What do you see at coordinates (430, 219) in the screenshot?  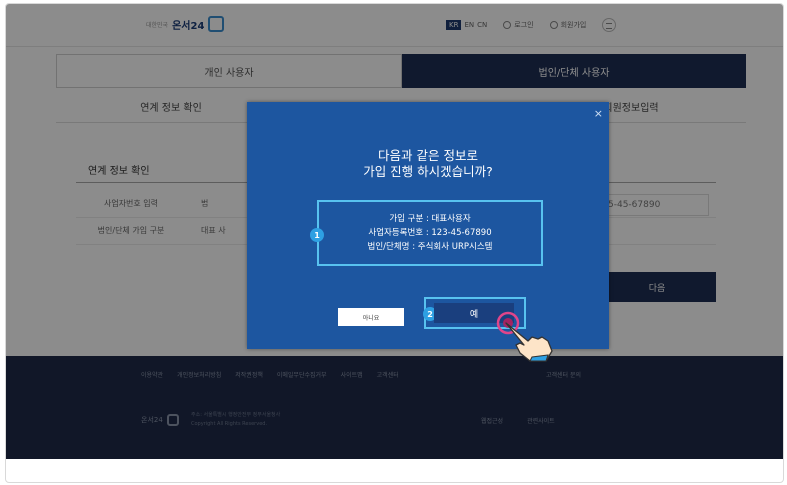 I see `info-line: 가입 구분 : 대표사용자` at bounding box center [430, 219].